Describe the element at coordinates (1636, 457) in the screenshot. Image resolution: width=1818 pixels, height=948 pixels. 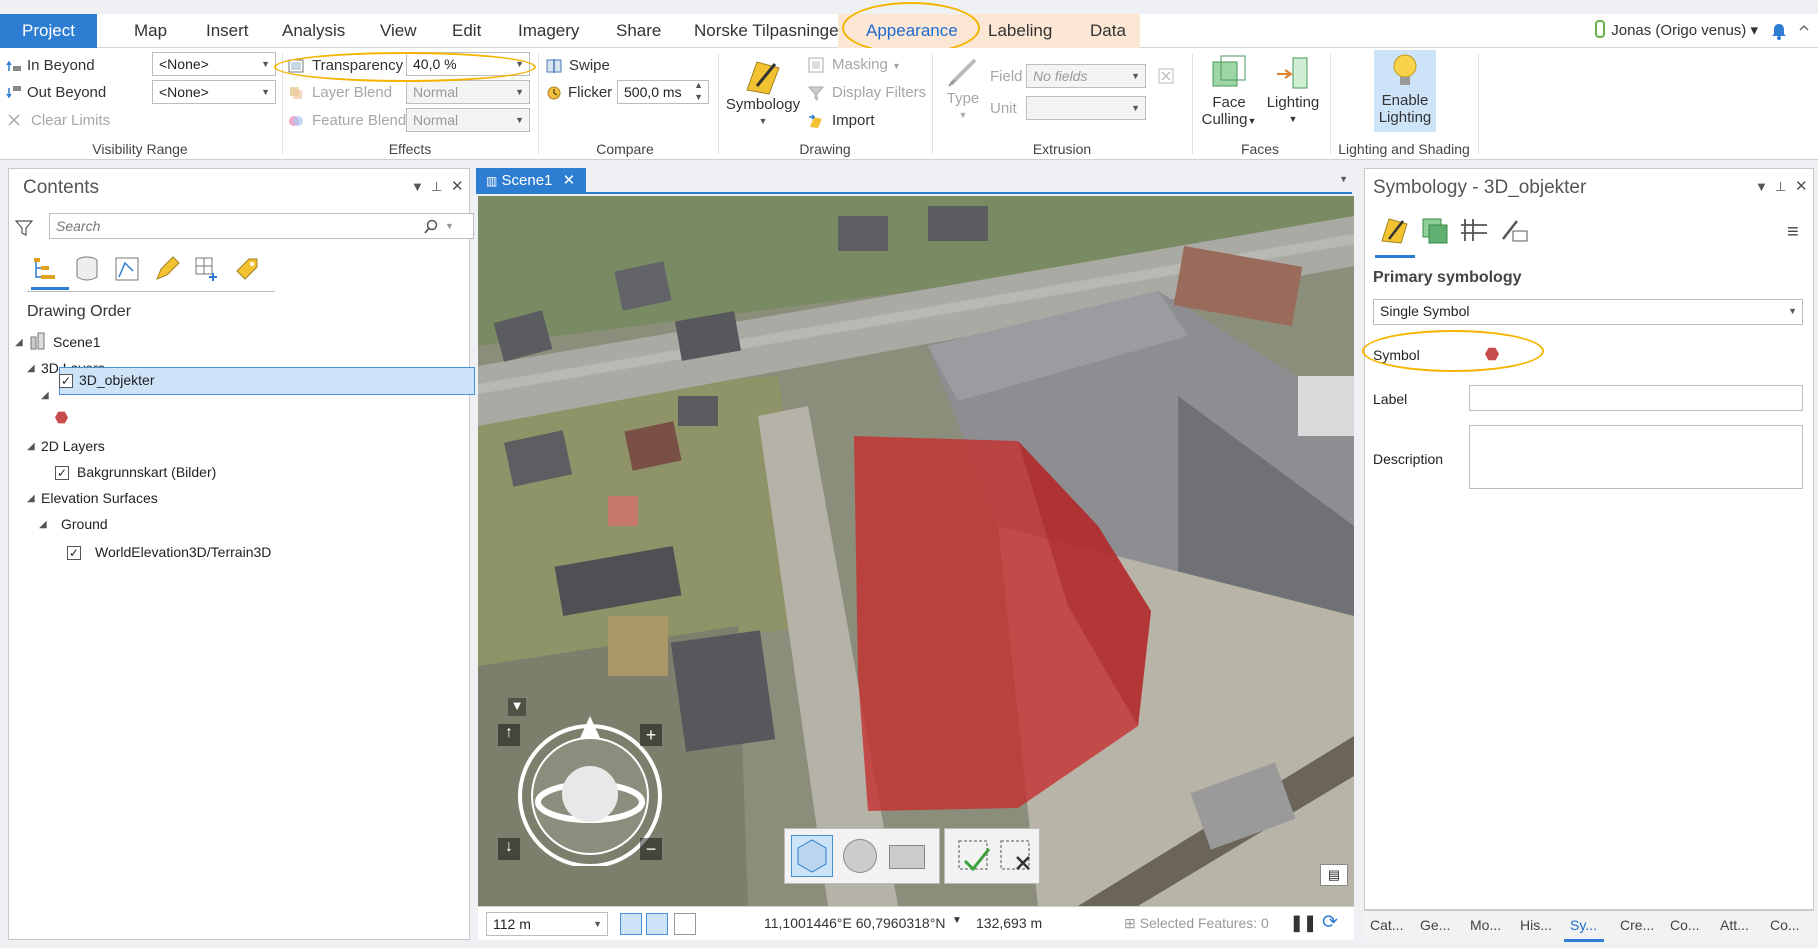
I see `description-input` at that location.